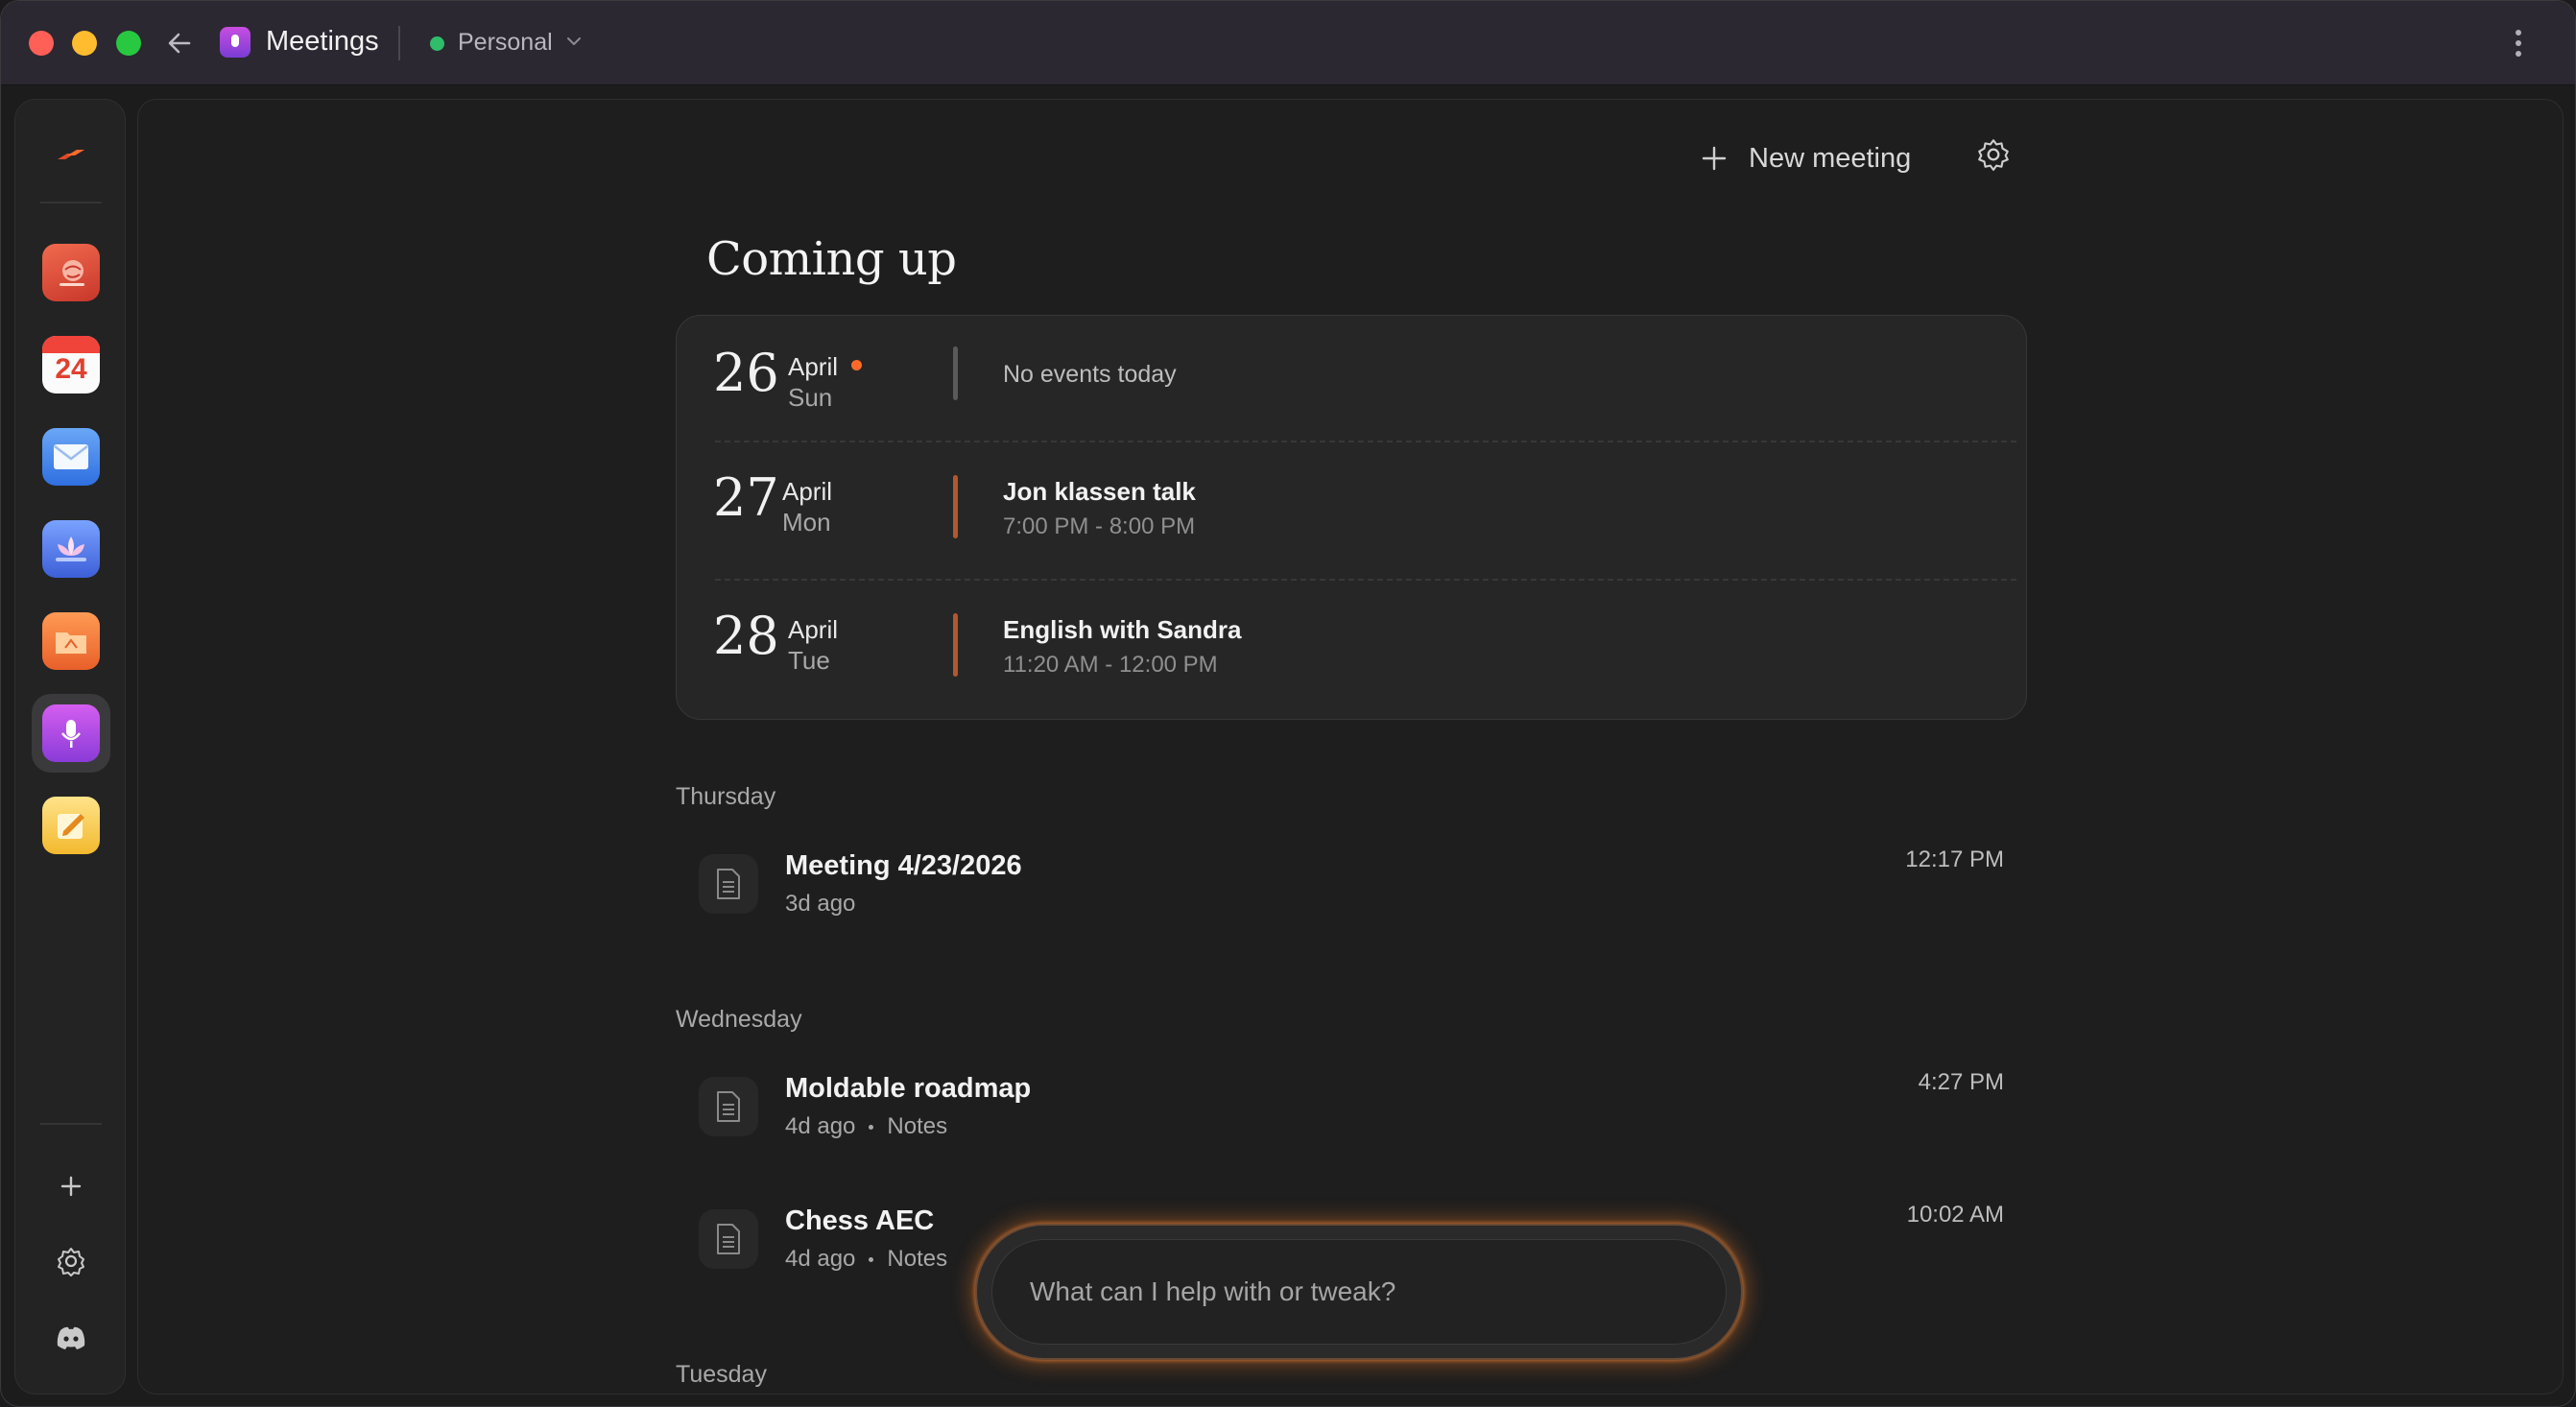 The width and height of the screenshot is (2576, 1407). Describe the element at coordinates (71, 156) in the screenshot. I see `brand-logo-icon` at that location.